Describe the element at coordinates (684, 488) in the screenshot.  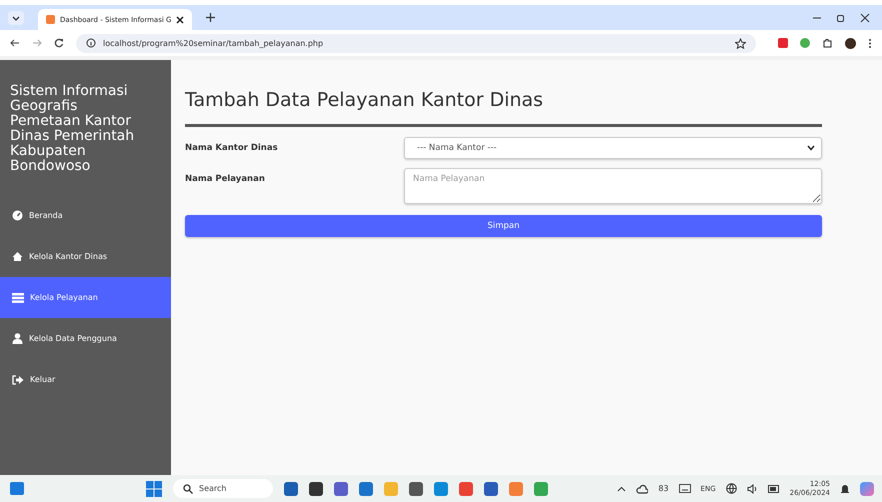
I see `keyboard-icon` at that location.